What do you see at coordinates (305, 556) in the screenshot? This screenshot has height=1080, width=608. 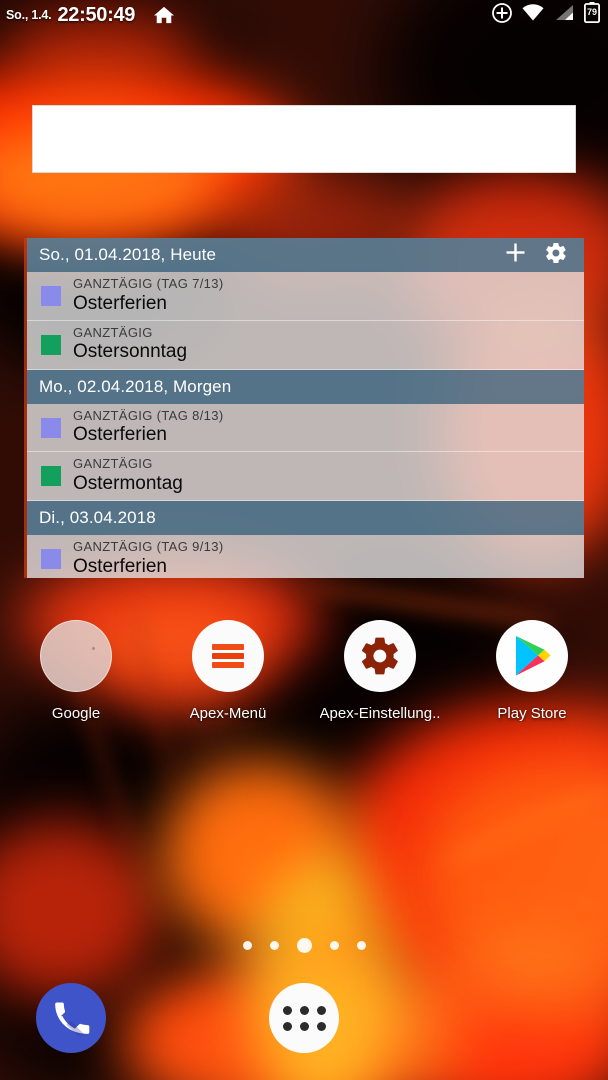 I see `calendar-event-row: GANZTÄGIG (TAG 9/13) Osterferien` at bounding box center [305, 556].